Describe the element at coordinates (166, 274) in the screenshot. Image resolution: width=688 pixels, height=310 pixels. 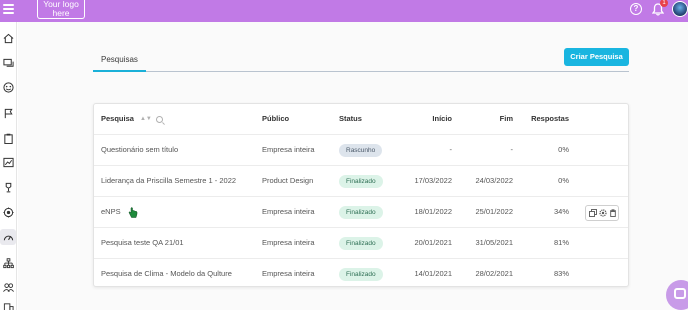
I see `survey-name: Pesquisa de Clima - Modelo da Qulture` at that location.